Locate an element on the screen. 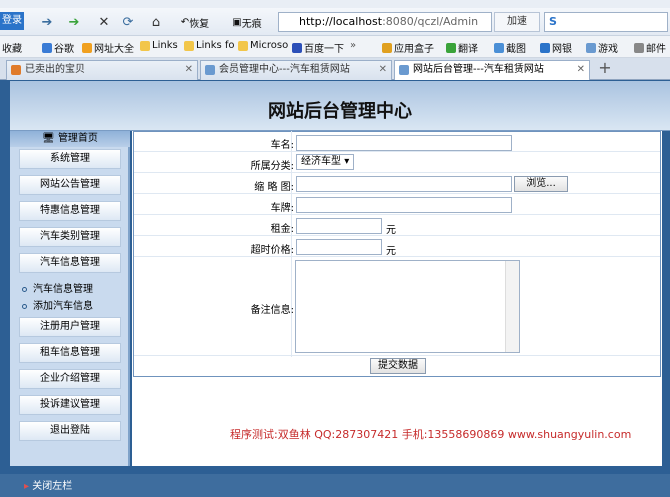  menu-complaints: 投诉建议管理 is located at coordinates (70, 405).